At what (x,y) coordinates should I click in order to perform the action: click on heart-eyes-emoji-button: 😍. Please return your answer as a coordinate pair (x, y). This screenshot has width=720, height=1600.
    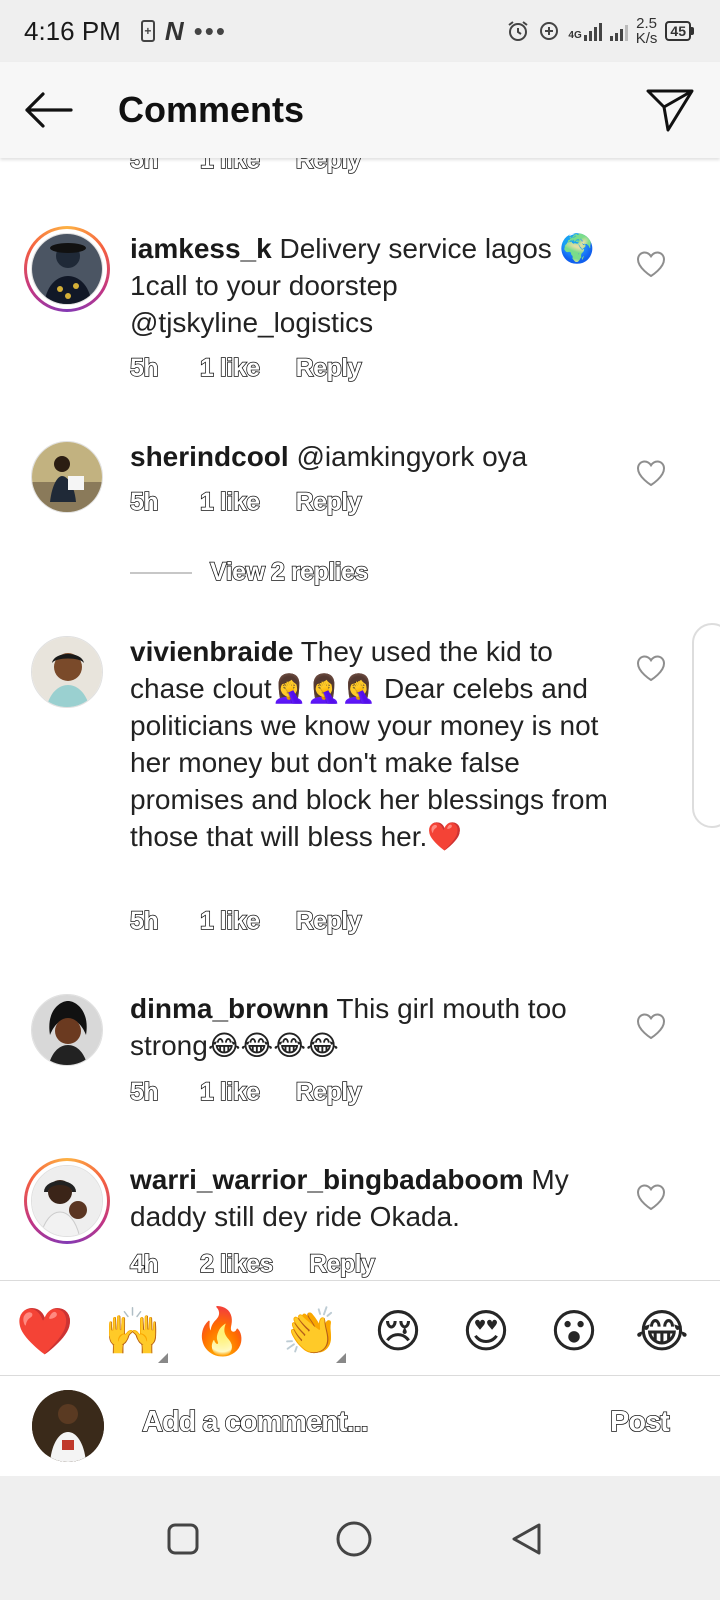
    Looking at the image, I should click on (486, 1331).